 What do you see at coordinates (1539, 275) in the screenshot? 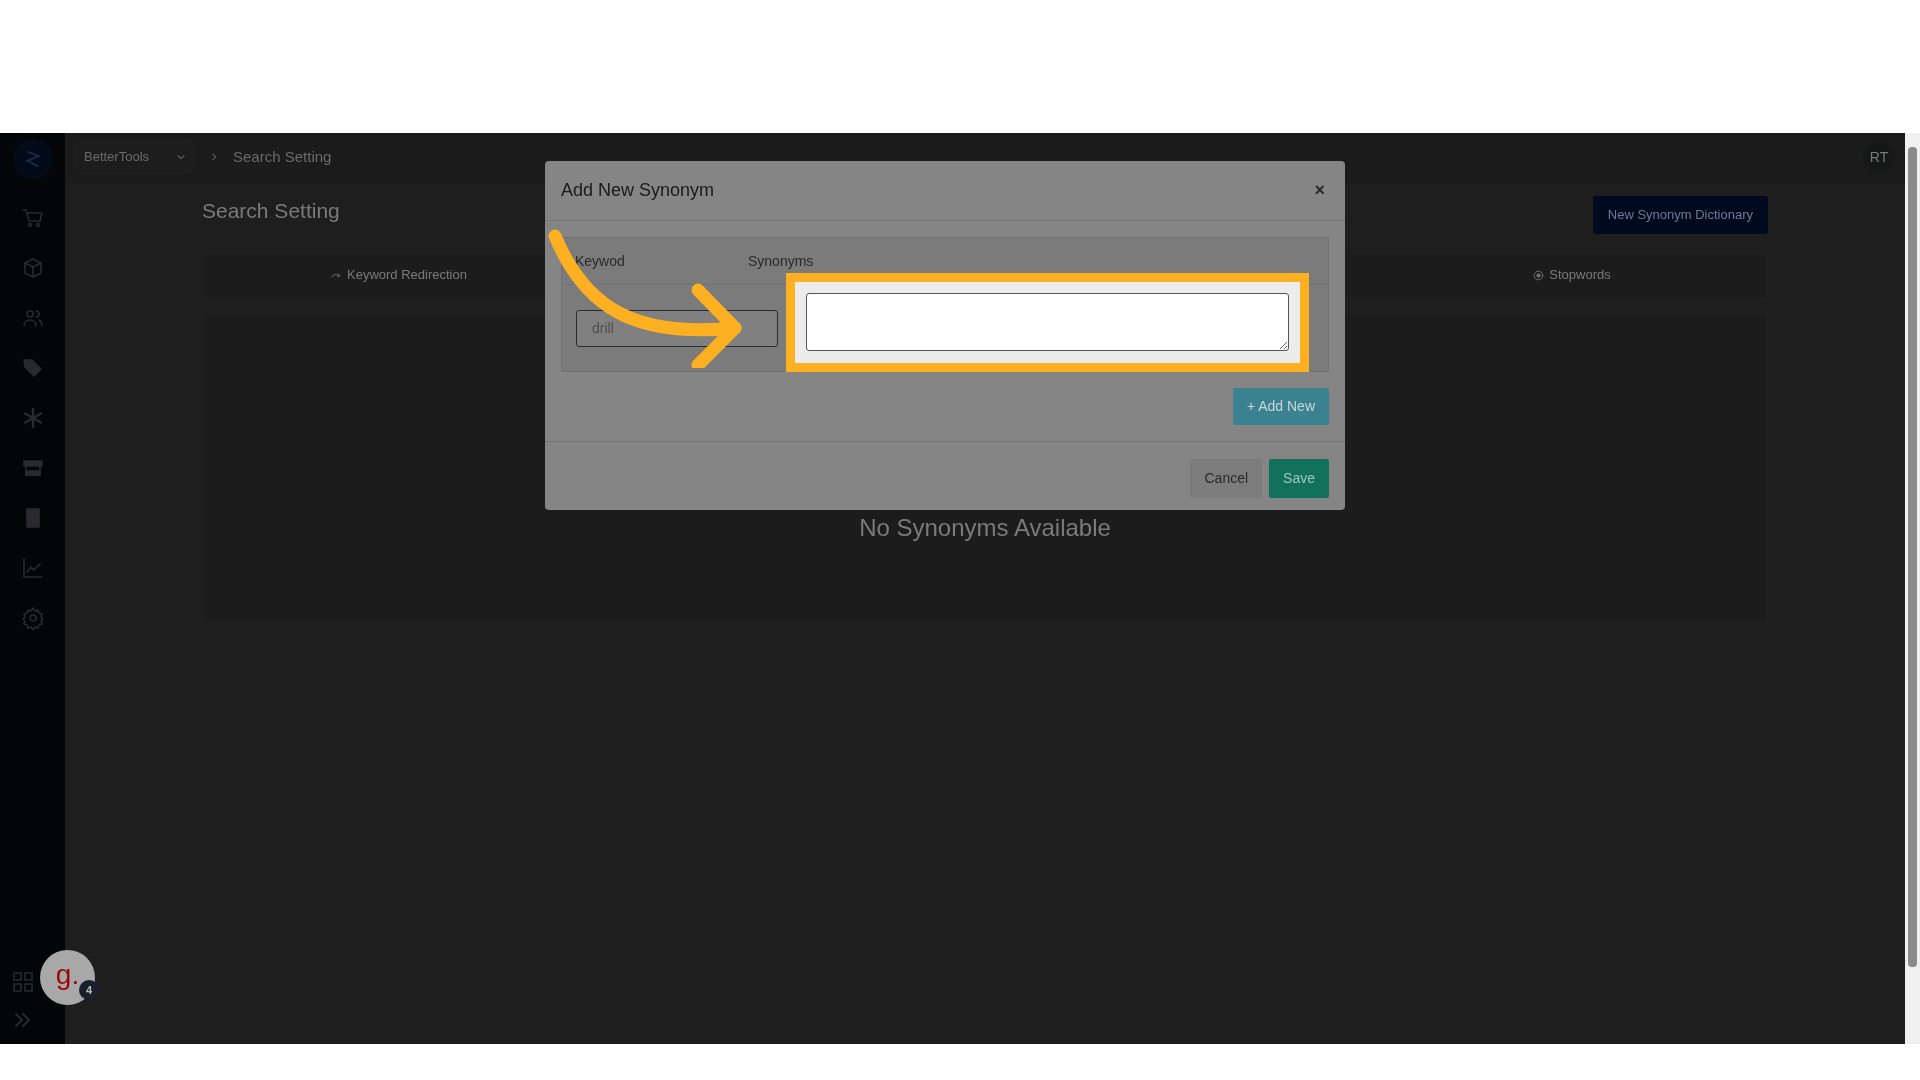
I see `target-icon` at bounding box center [1539, 275].